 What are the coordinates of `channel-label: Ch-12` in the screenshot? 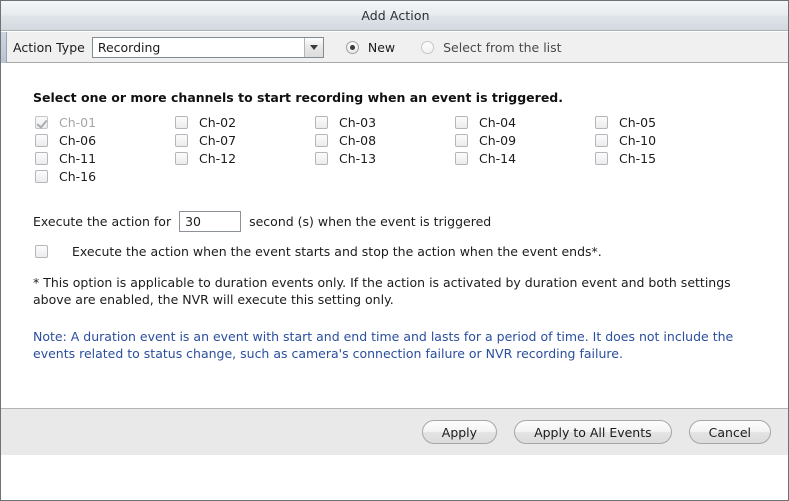 It's located at (218, 158).